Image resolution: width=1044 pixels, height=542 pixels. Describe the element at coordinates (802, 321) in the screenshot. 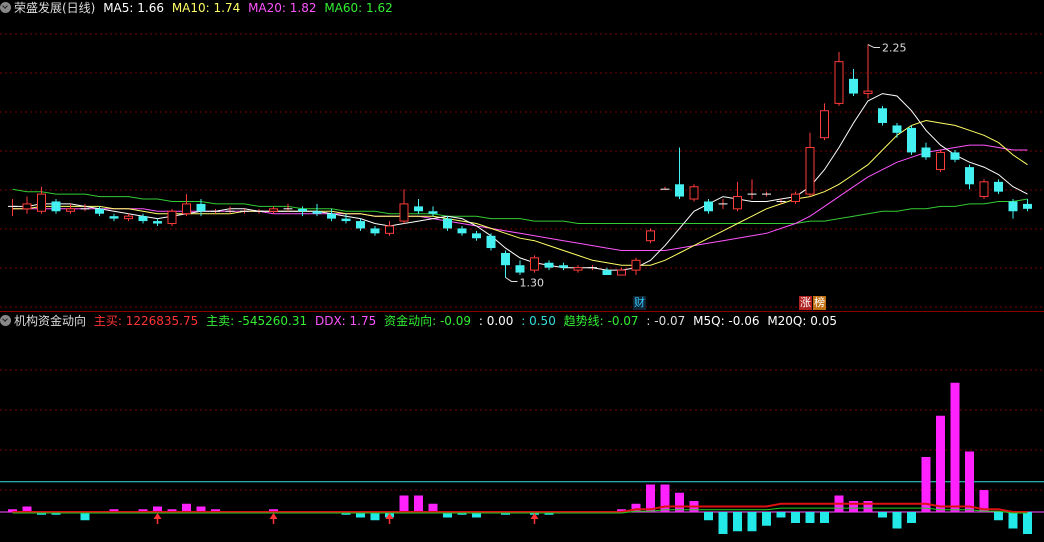

I see `m20q-readout: M20Q: 0.05` at that location.